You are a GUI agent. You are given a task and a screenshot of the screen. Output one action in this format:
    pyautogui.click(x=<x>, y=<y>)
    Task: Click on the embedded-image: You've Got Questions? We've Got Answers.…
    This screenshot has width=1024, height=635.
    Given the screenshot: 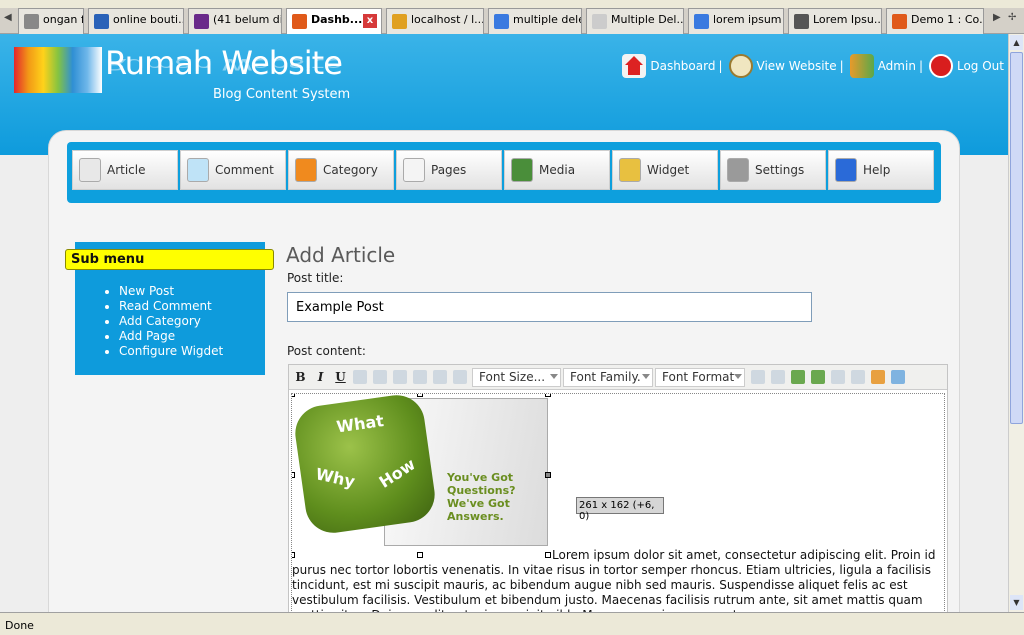 What is the action you would take?
    pyautogui.click(x=421, y=476)
    